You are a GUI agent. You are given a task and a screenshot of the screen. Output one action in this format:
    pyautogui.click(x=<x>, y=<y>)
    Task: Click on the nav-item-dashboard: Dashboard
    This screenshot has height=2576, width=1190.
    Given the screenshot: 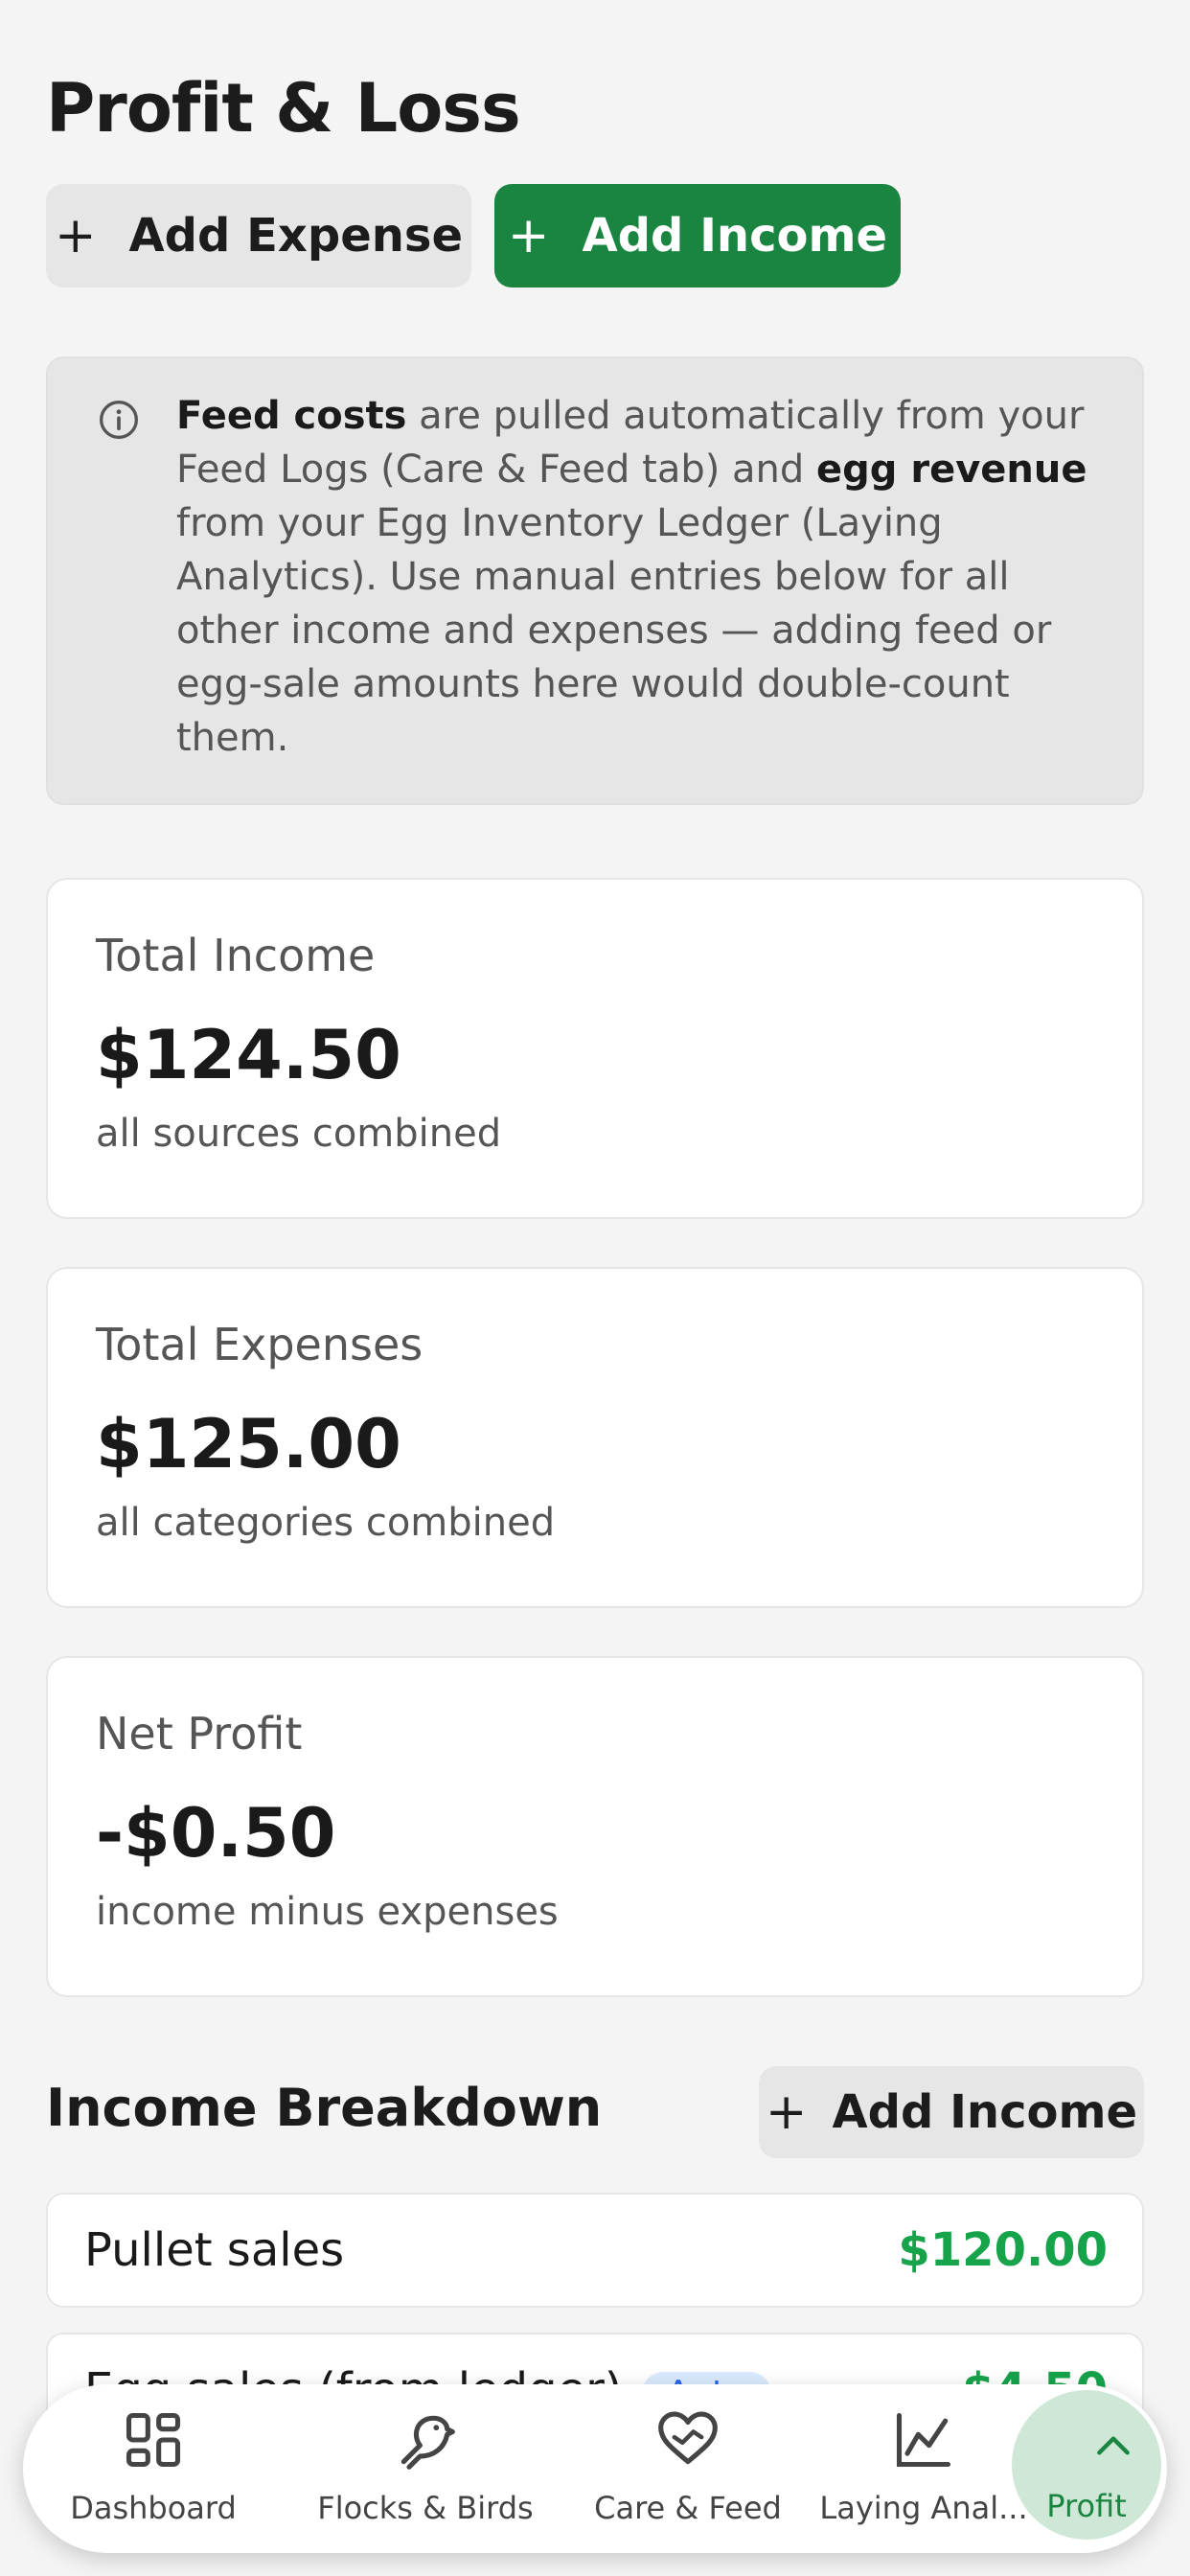 What is the action you would take?
    pyautogui.click(x=154, y=2468)
    